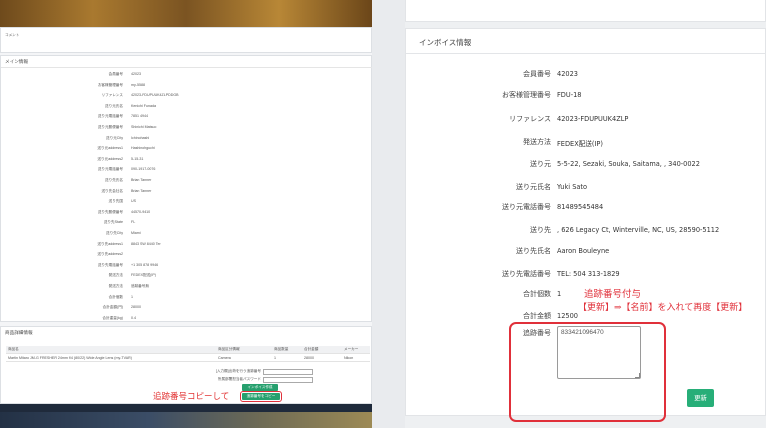 This screenshot has width=766, height=428. I want to click on field-label: リファレンス, so click(530, 119).